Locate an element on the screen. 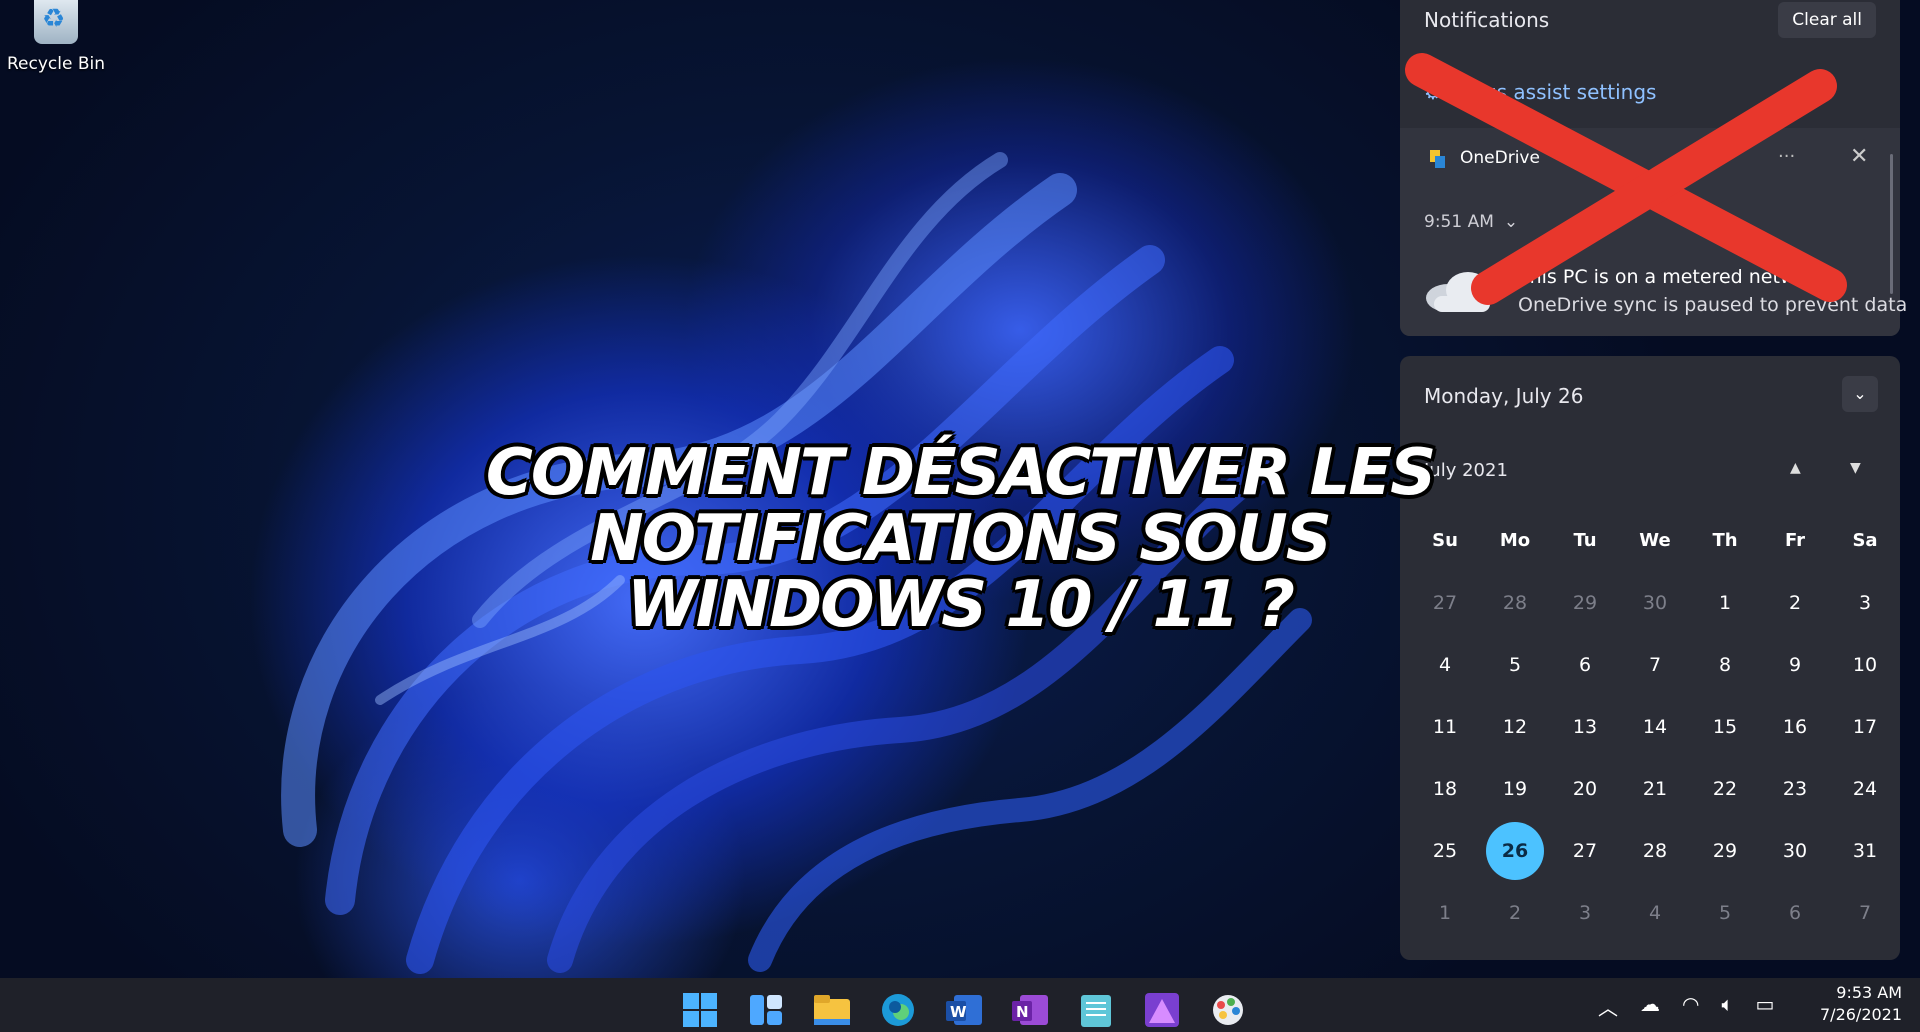 The height and width of the screenshot is (1032, 1920). paint-icon is located at coordinates (1228, 1010).